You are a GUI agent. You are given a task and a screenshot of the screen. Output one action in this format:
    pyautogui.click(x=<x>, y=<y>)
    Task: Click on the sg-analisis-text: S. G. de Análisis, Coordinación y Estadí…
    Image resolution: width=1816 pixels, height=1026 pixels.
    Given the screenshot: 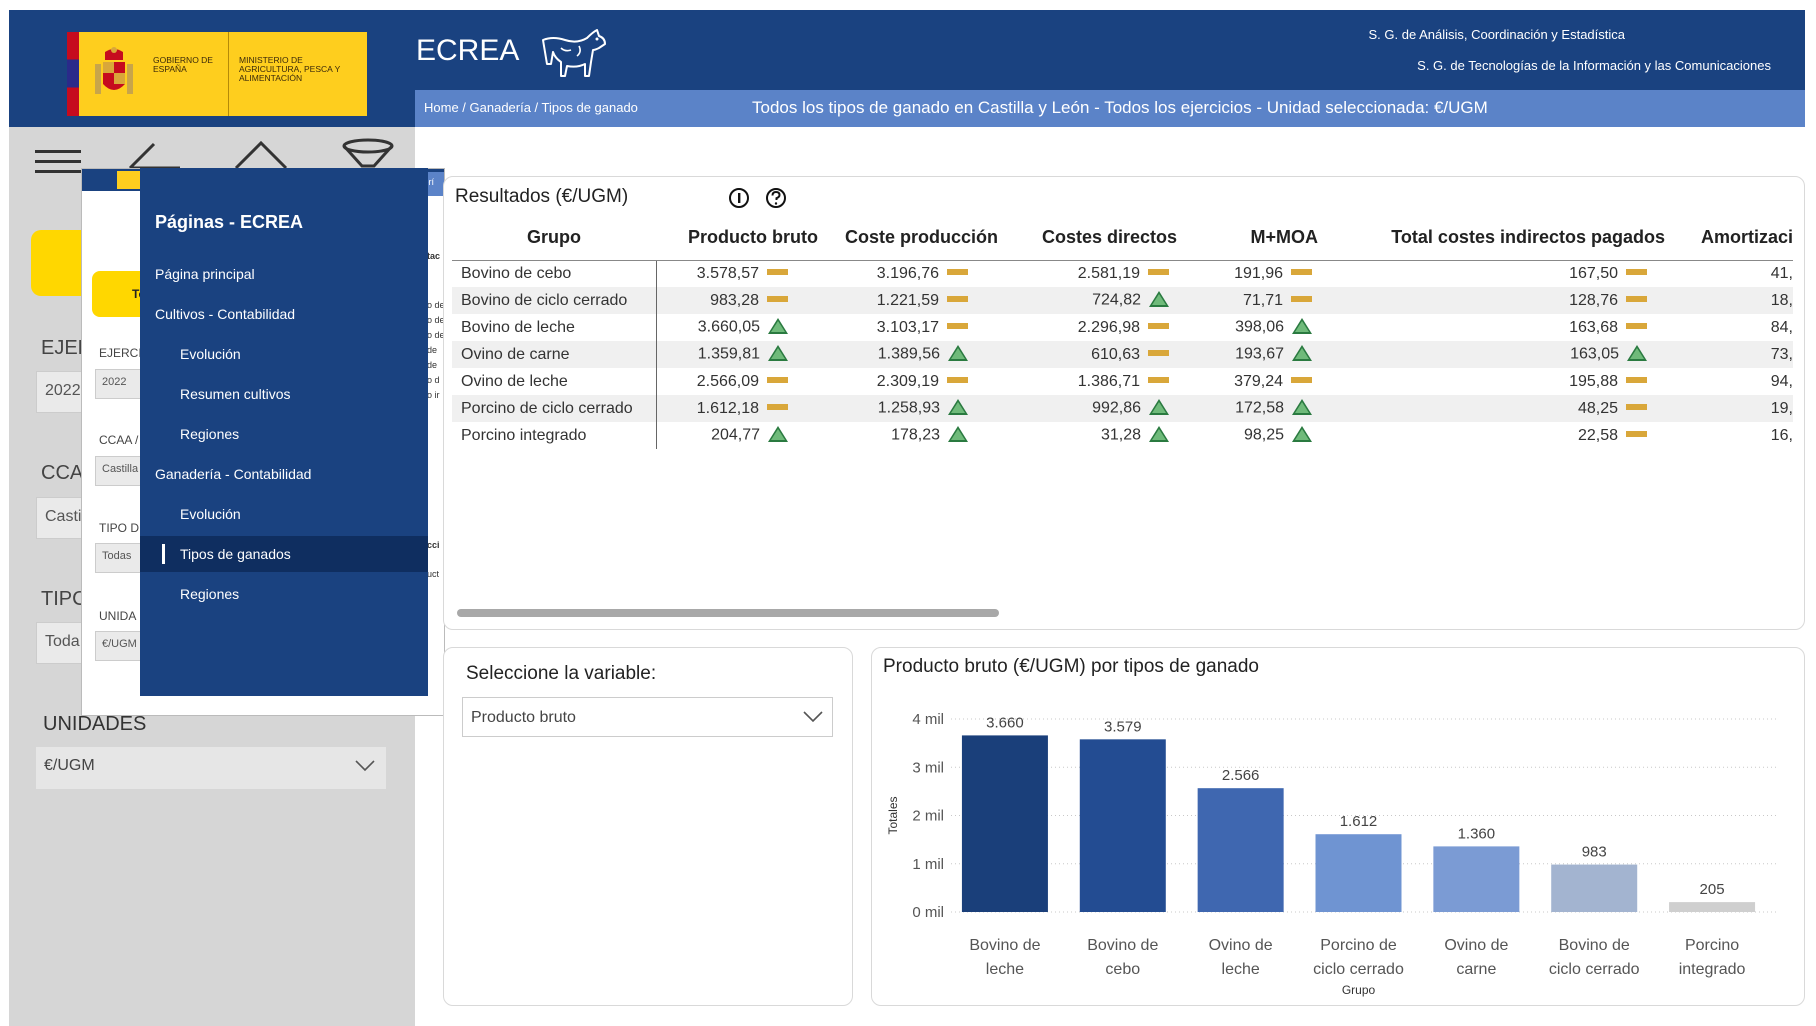 What is the action you would take?
    pyautogui.click(x=1496, y=34)
    